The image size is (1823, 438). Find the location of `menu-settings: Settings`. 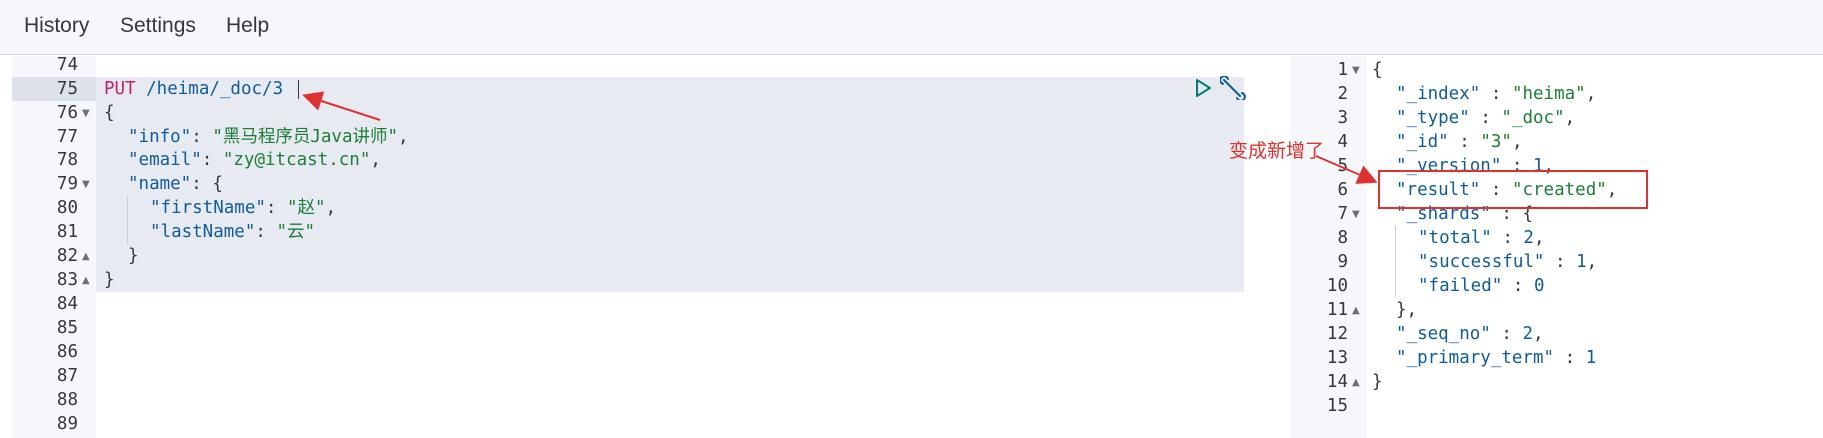

menu-settings: Settings is located at coordinates (158, 26).